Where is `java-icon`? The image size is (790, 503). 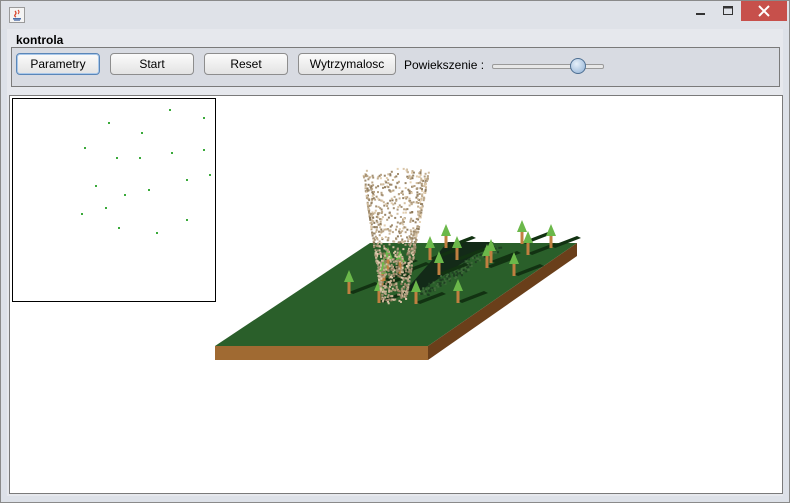 java-icon is located at coordinates (17, 15).